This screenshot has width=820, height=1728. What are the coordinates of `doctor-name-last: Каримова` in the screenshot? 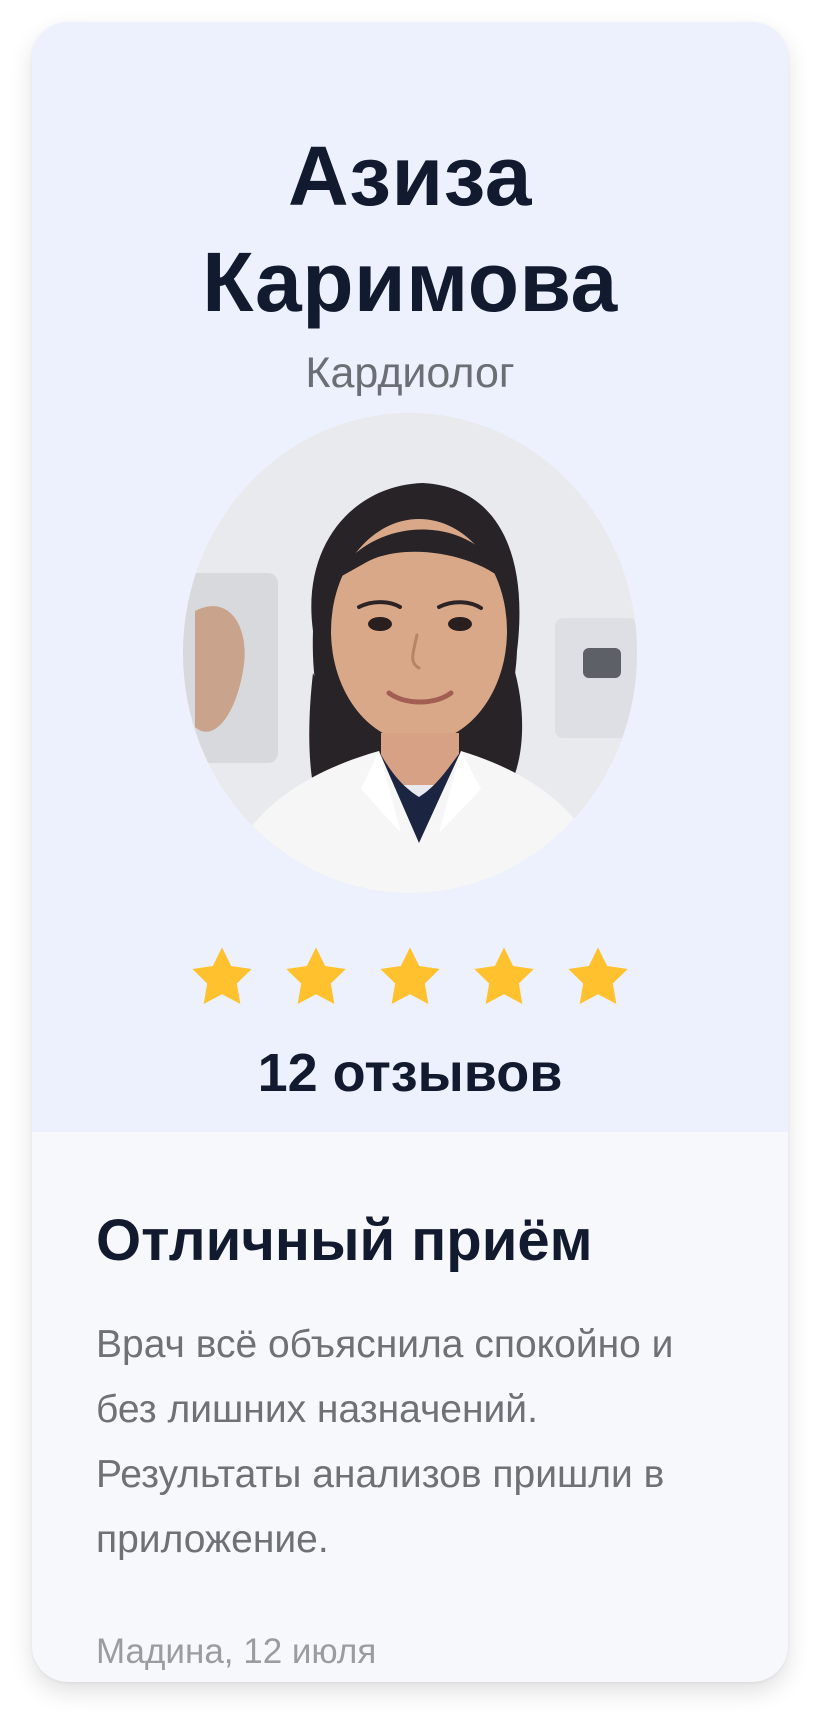 It's located at (410, 282).